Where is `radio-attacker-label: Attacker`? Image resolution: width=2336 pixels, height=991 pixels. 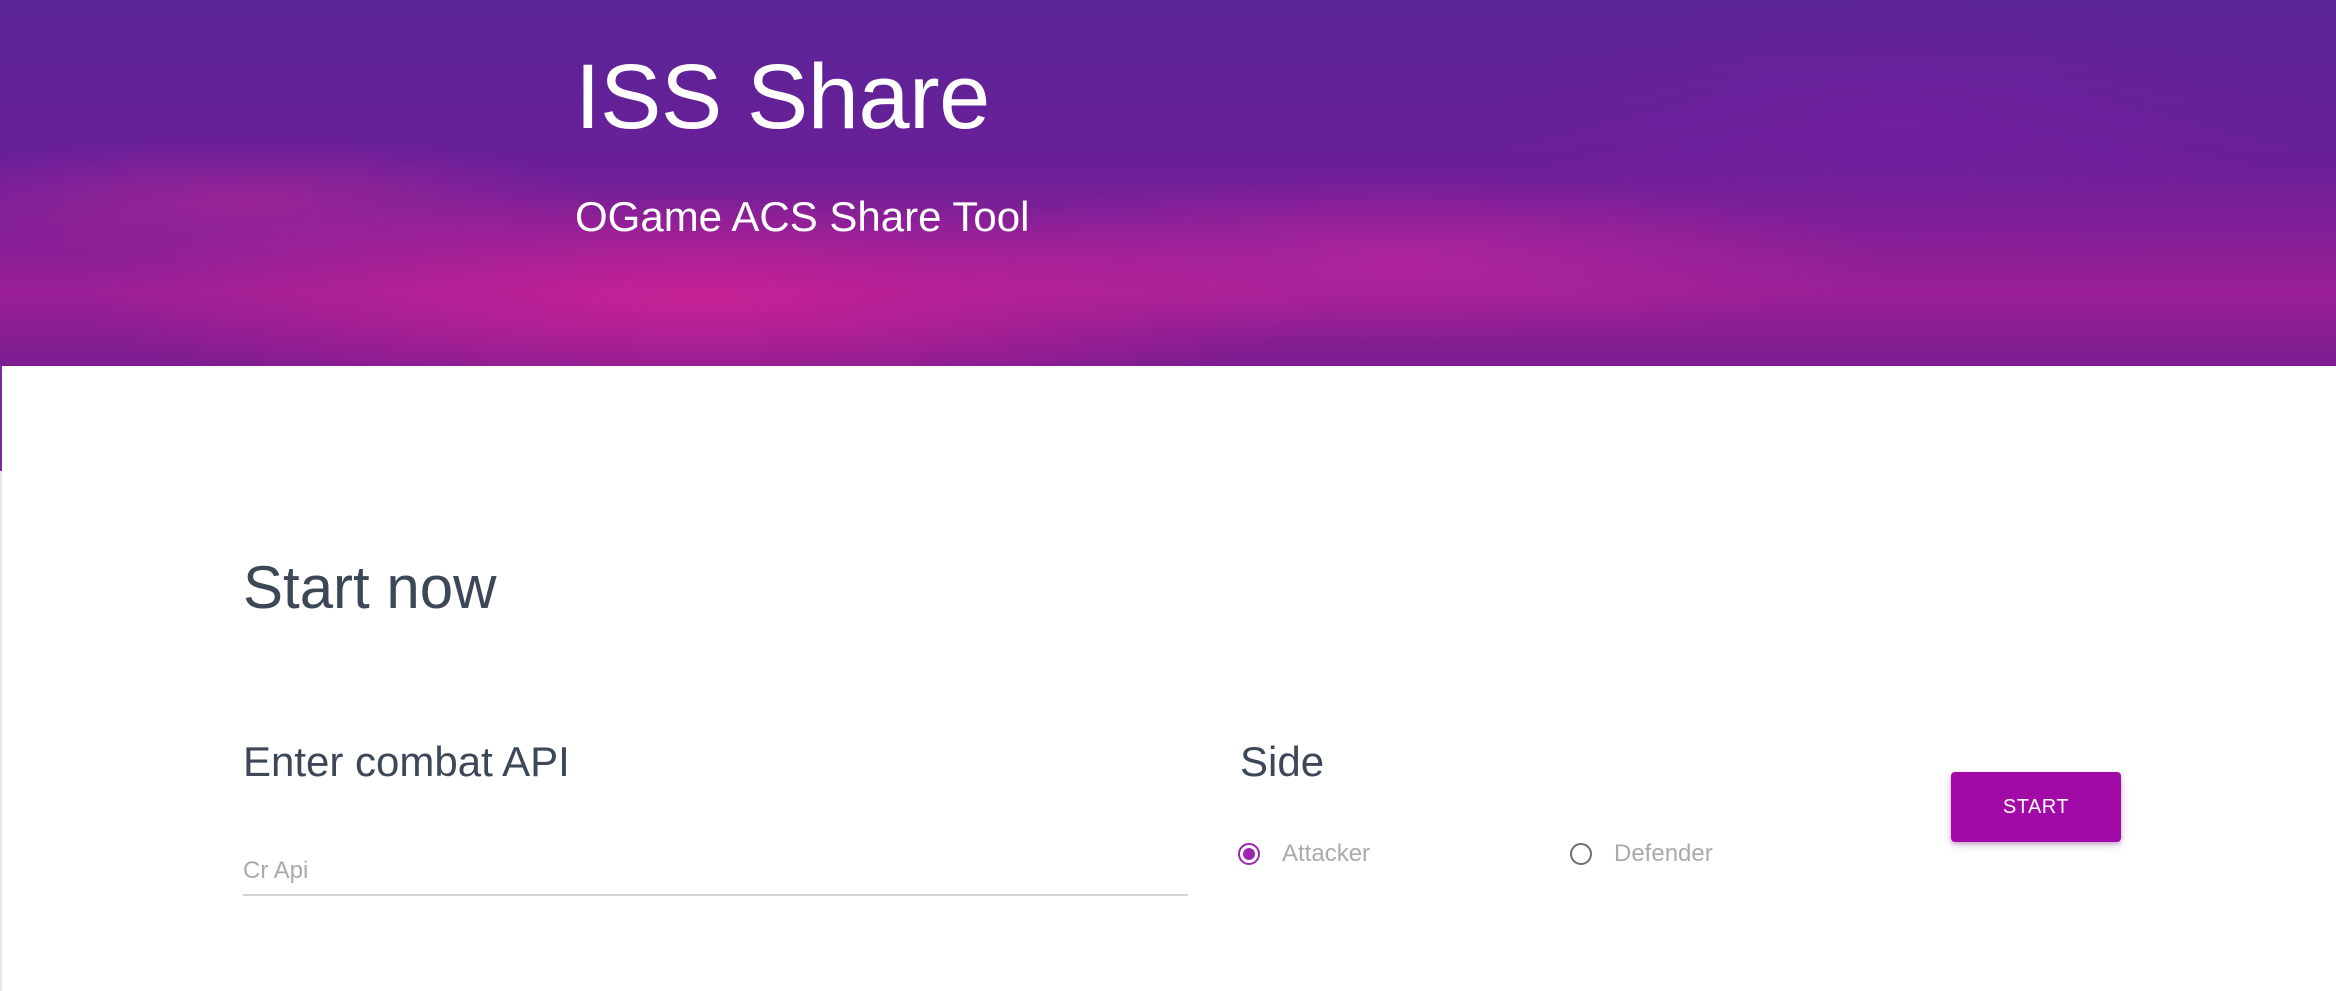 radio-attacker-label: Attacker is located at coordinates (1326, 853).